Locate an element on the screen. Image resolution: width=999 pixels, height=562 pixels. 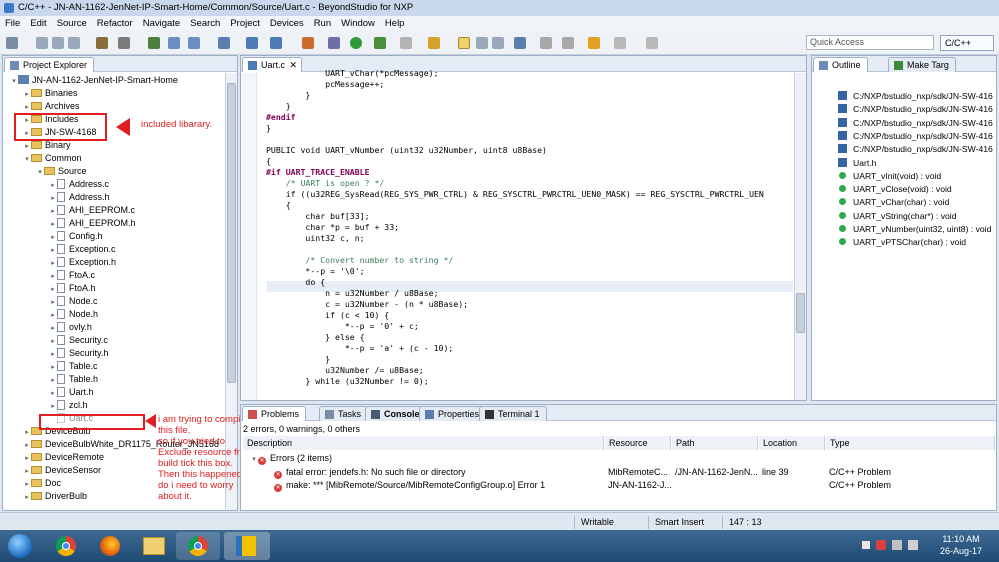
back-icon is located at coordinates (594, 43).